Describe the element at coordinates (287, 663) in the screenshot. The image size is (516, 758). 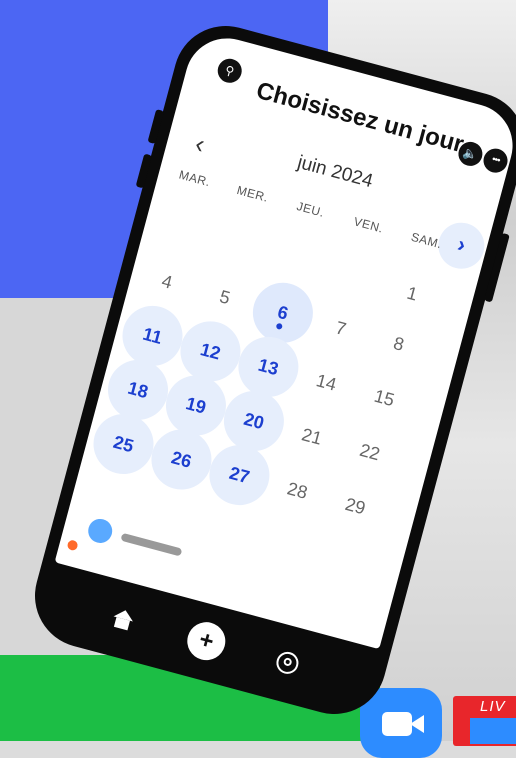
I see `profile-icon` at that location.